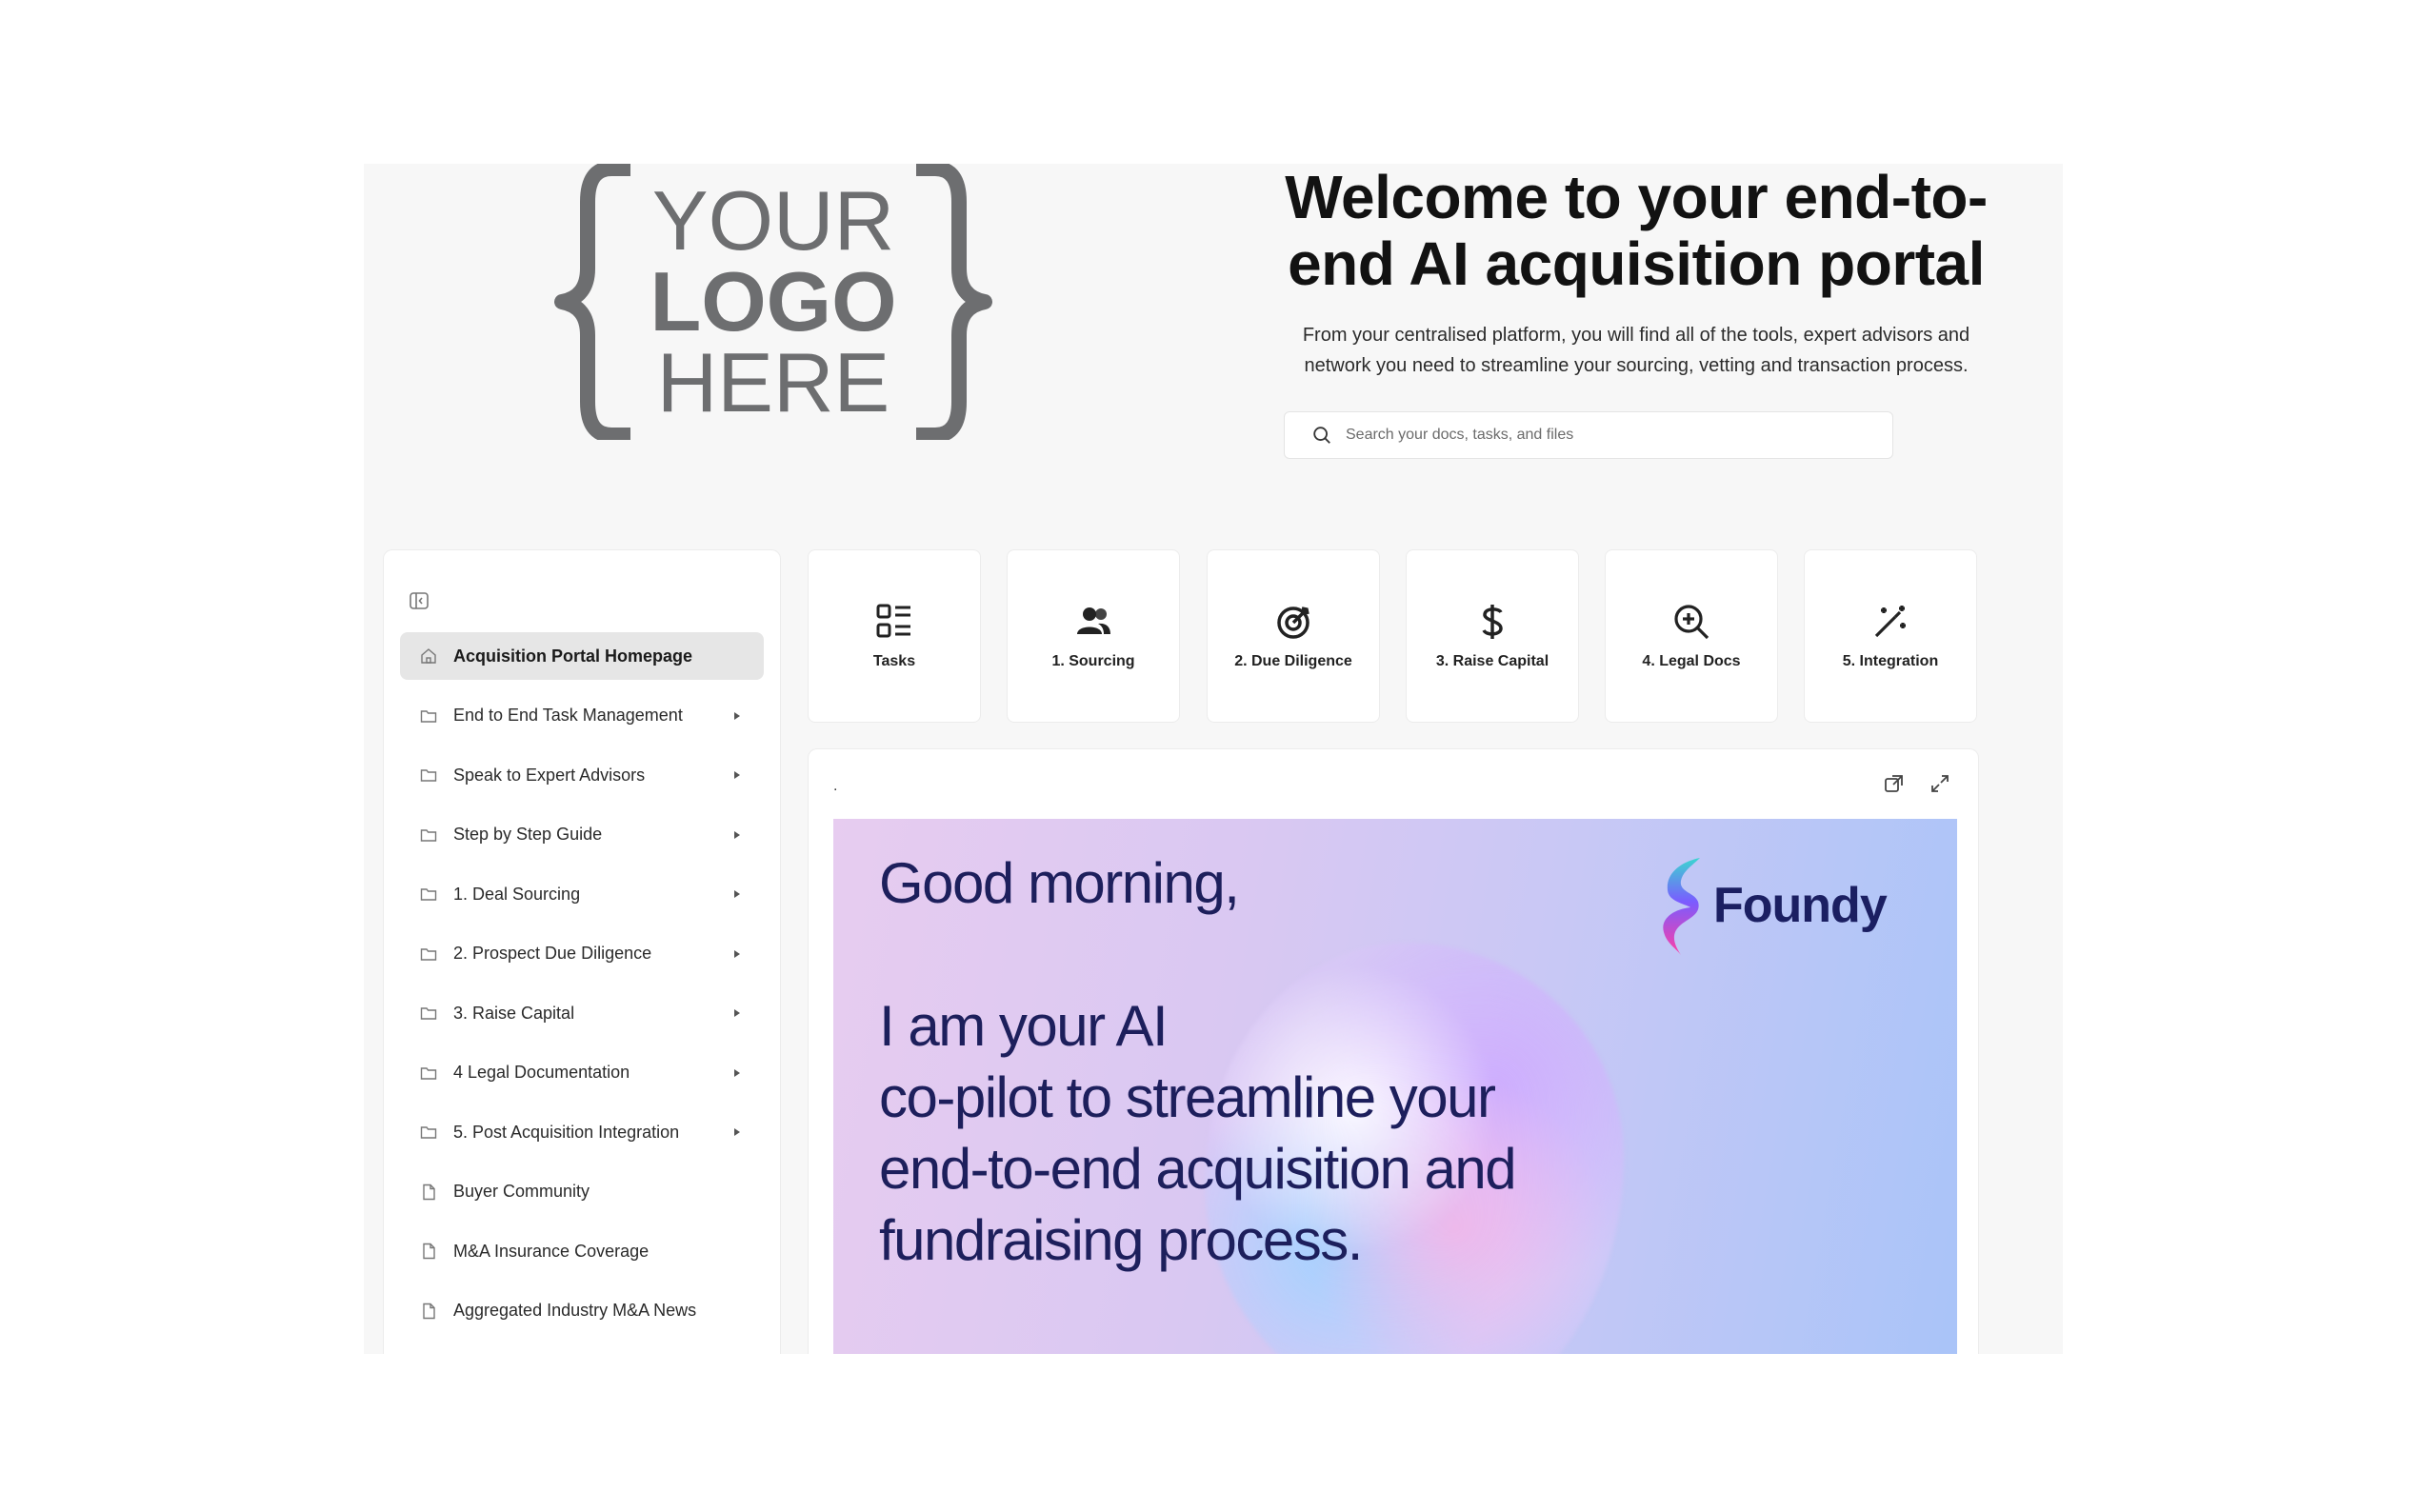 Image resolution: width=2419 pixels, height=1512 pixels. I want to click on foundy-wordmark: Foundy, so click(1800, 905).